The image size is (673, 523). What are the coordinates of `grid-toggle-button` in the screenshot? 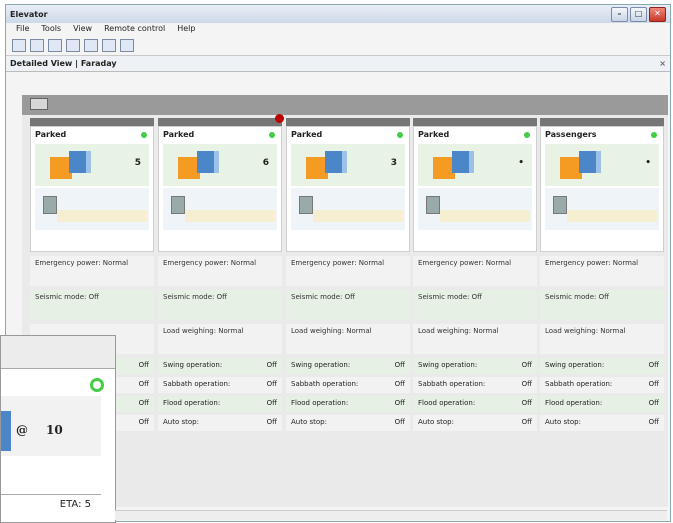 It's located at (39, 104).